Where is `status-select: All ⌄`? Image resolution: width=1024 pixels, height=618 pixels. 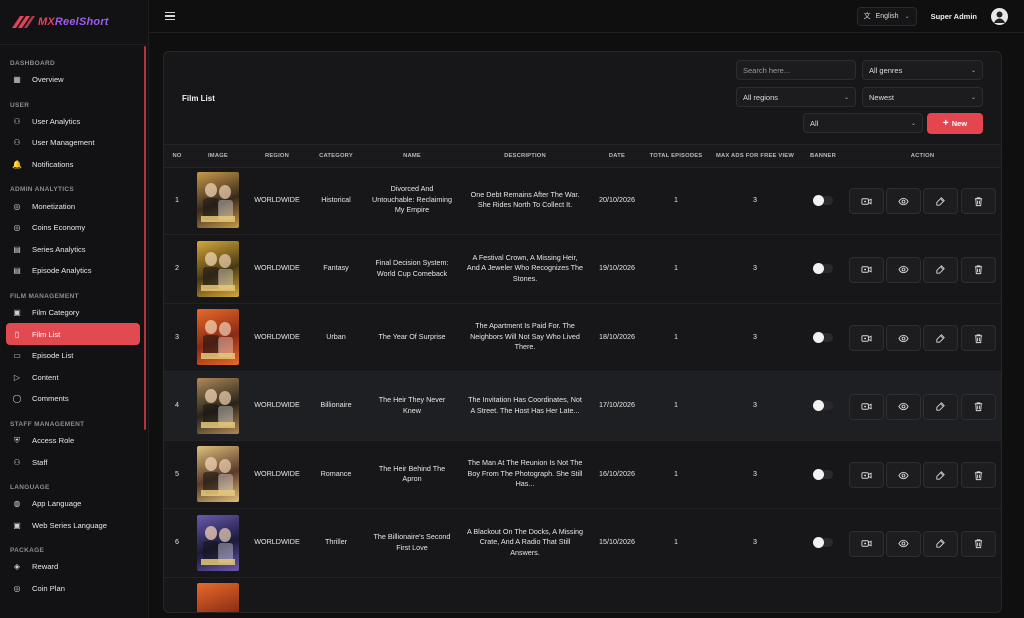 status-select: All ⌄ is located at coordinates (863, 123).